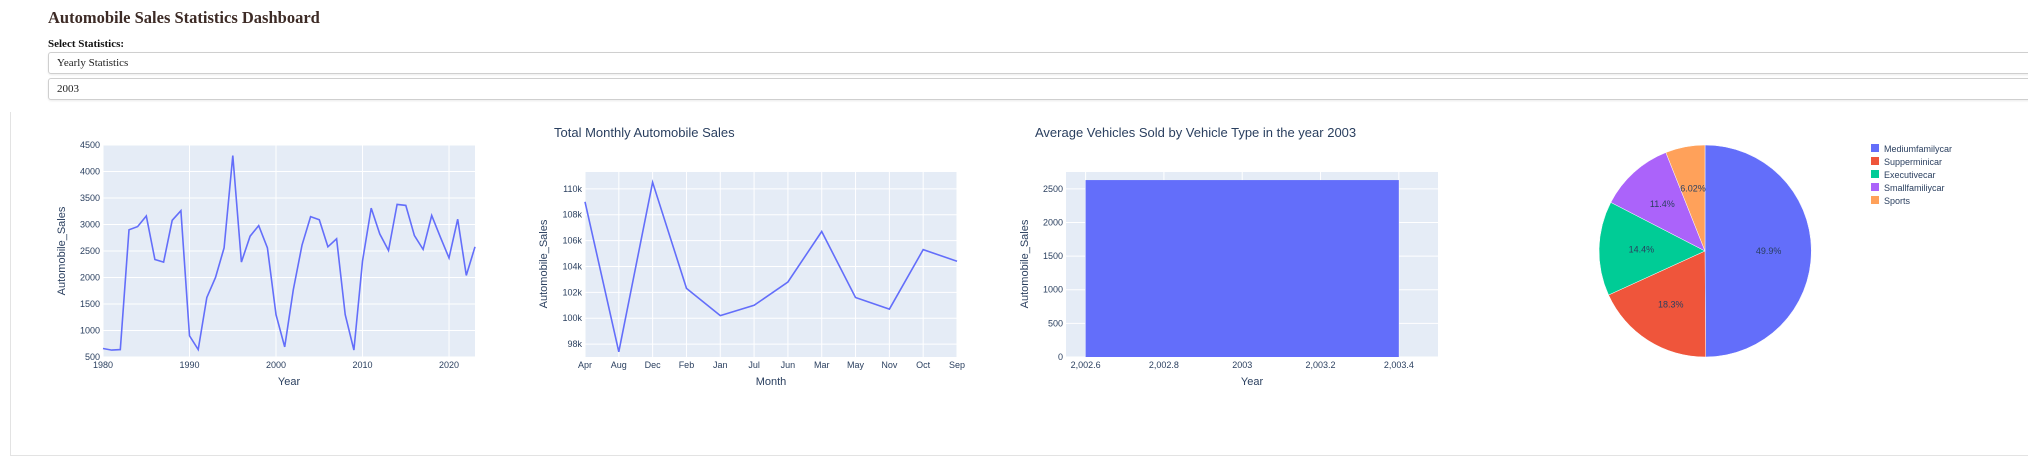  What do you see at coordinates (687, 365) in the screenshot?
I see `x-tick-label: Feb` at bounding box center [687, 365].